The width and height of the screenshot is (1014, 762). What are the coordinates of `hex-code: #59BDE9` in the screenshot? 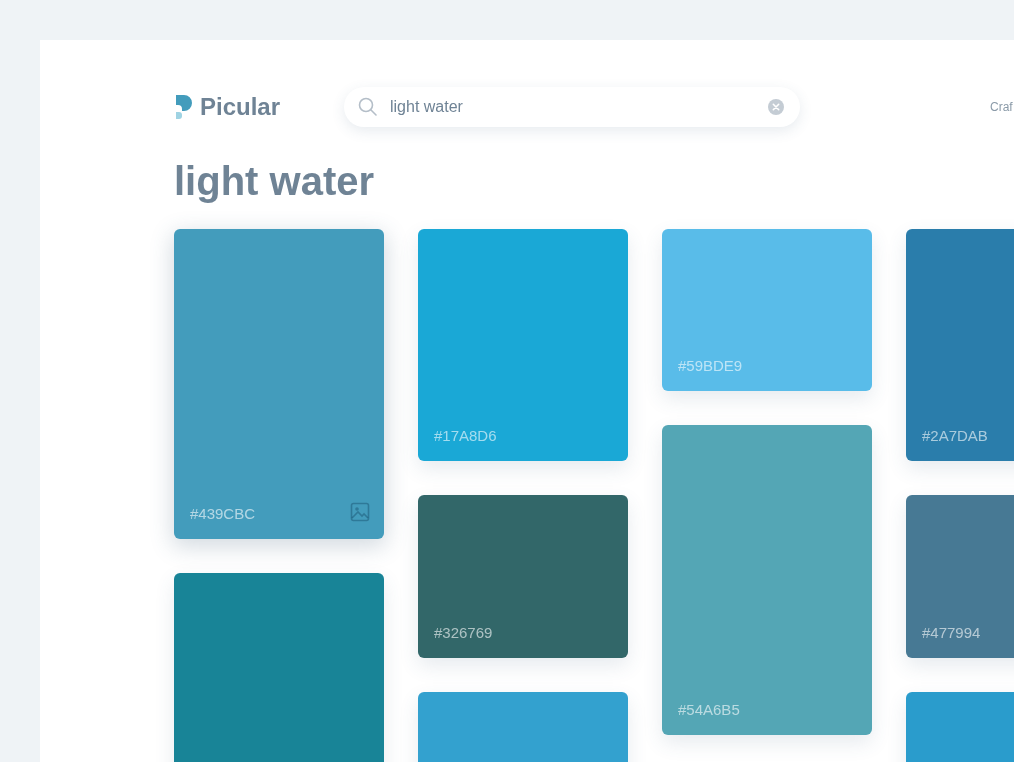 It's located at (710, 365).